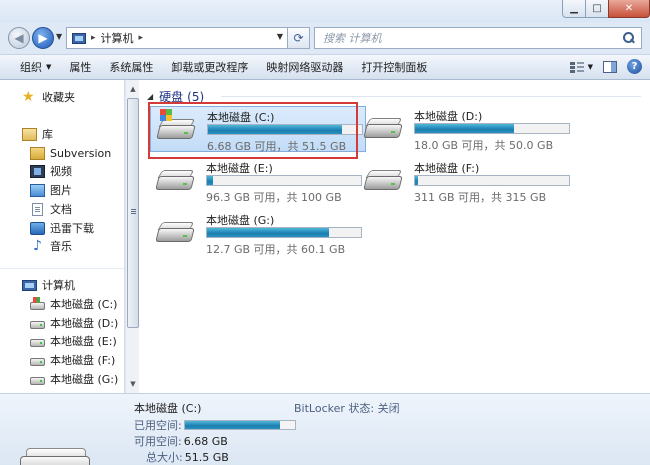  What do you see at coordinates (84, 379) in the screenshot?
I see `nav-drive-label: 本地磁盘 (G:)` at bounding box center [84, 379].